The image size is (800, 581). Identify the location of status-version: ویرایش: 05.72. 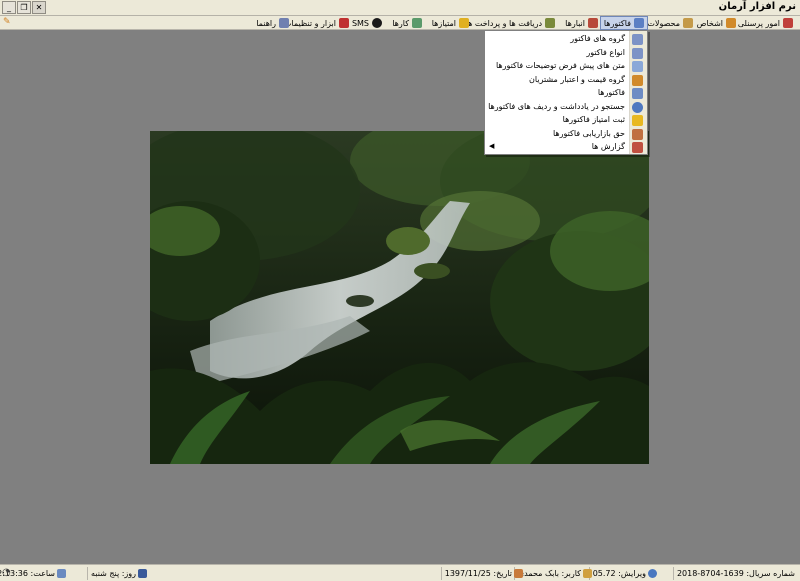
(624, 573).